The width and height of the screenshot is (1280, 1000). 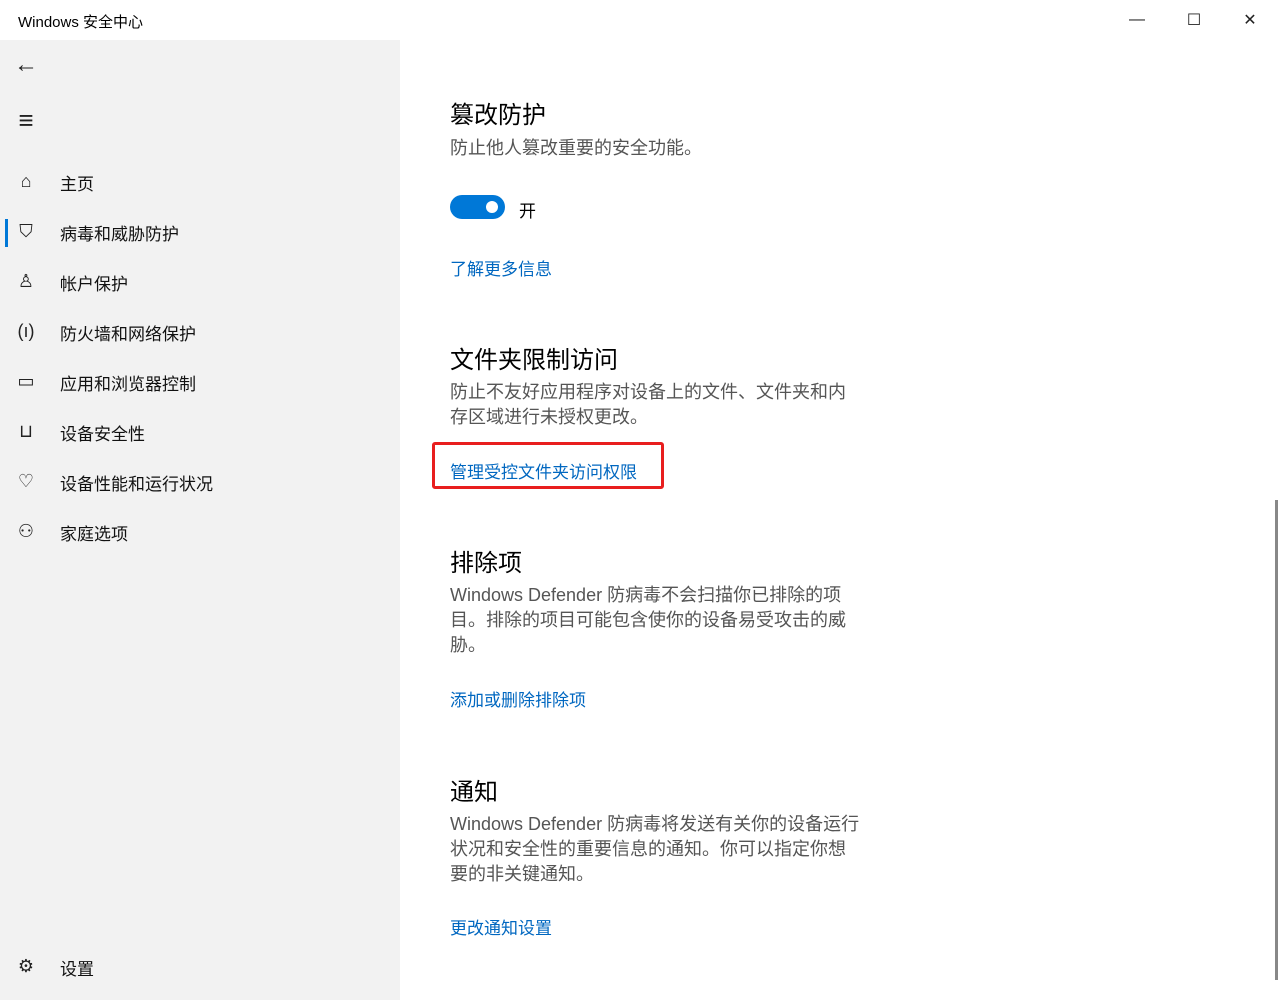 What do you see at coordinates (200, 381) in the screenshot?
I see `sidebar-item: ▭ 应用和浏览器控制` at bounding box center [200, 381].